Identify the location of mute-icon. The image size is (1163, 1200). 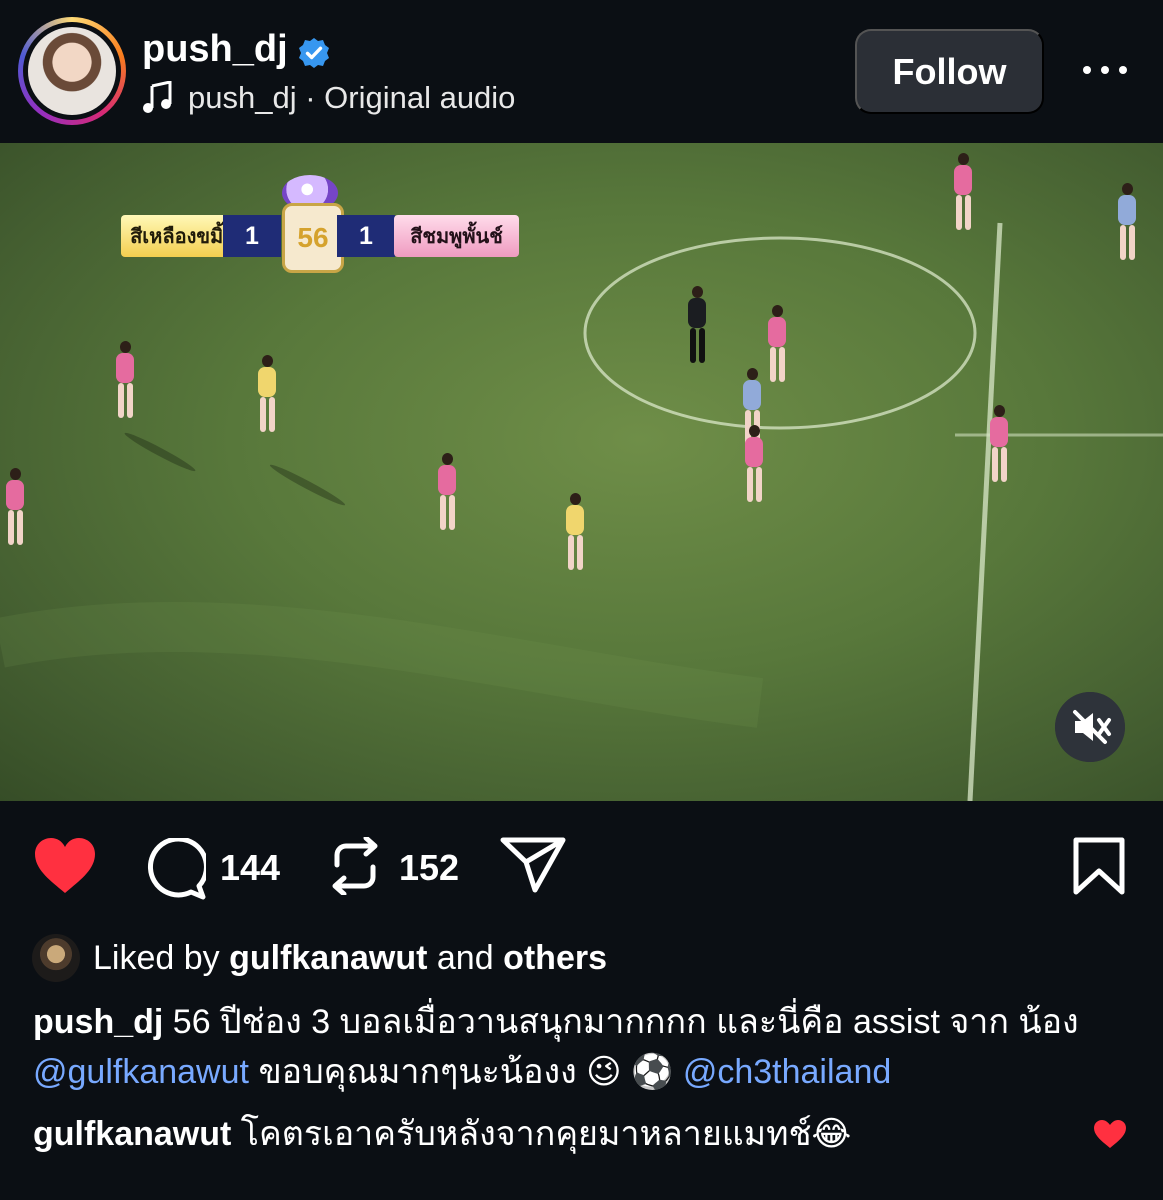
(1090, 727).